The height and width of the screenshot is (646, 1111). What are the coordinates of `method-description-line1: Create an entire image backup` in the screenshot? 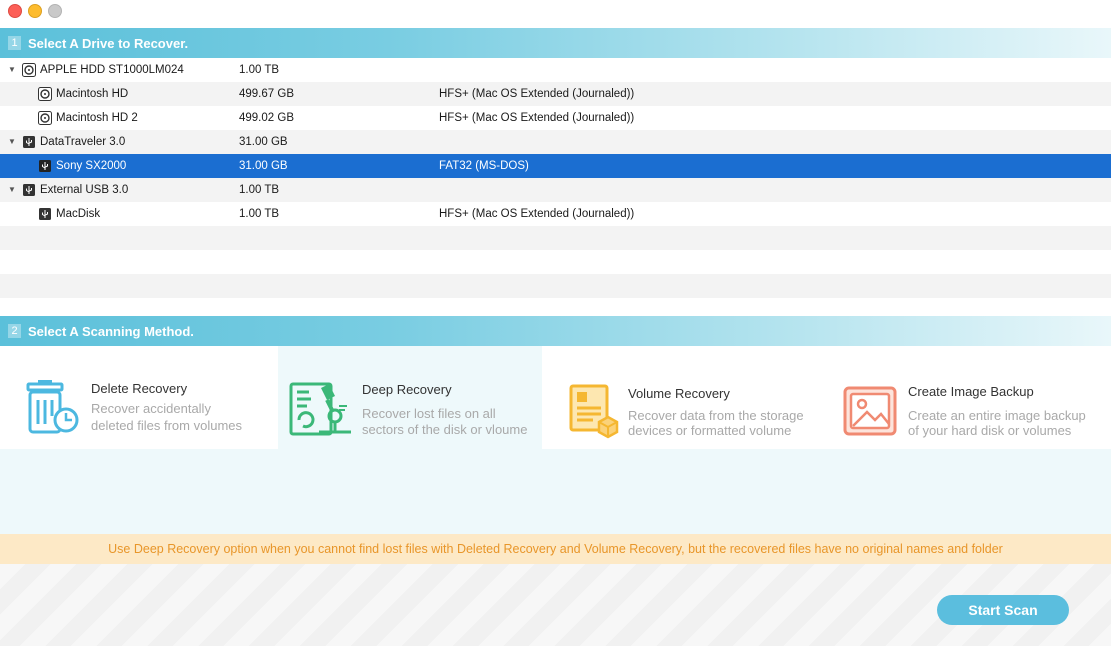 It's located at (997, 415).